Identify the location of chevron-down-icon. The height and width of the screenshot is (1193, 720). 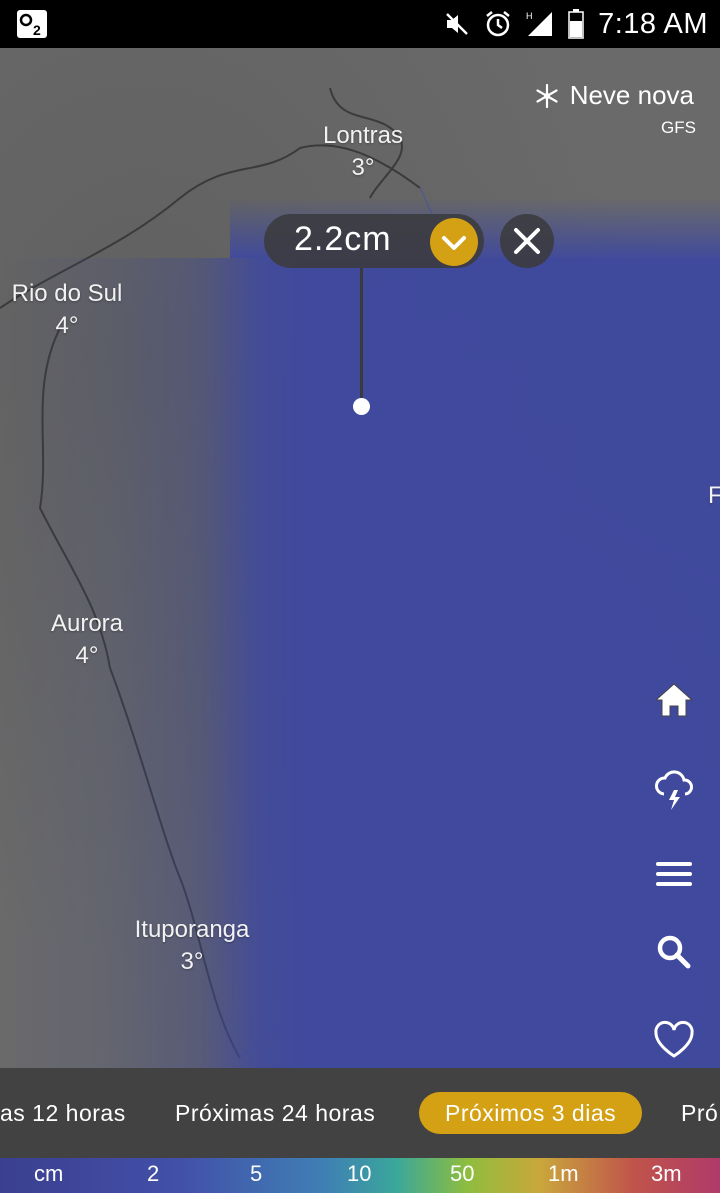
(454, 243).